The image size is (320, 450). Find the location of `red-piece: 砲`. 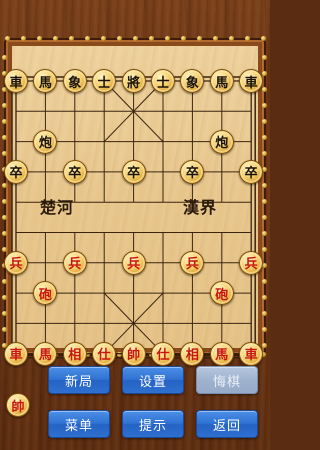

red-piece: 砲 is located at coordinates (221, 293).